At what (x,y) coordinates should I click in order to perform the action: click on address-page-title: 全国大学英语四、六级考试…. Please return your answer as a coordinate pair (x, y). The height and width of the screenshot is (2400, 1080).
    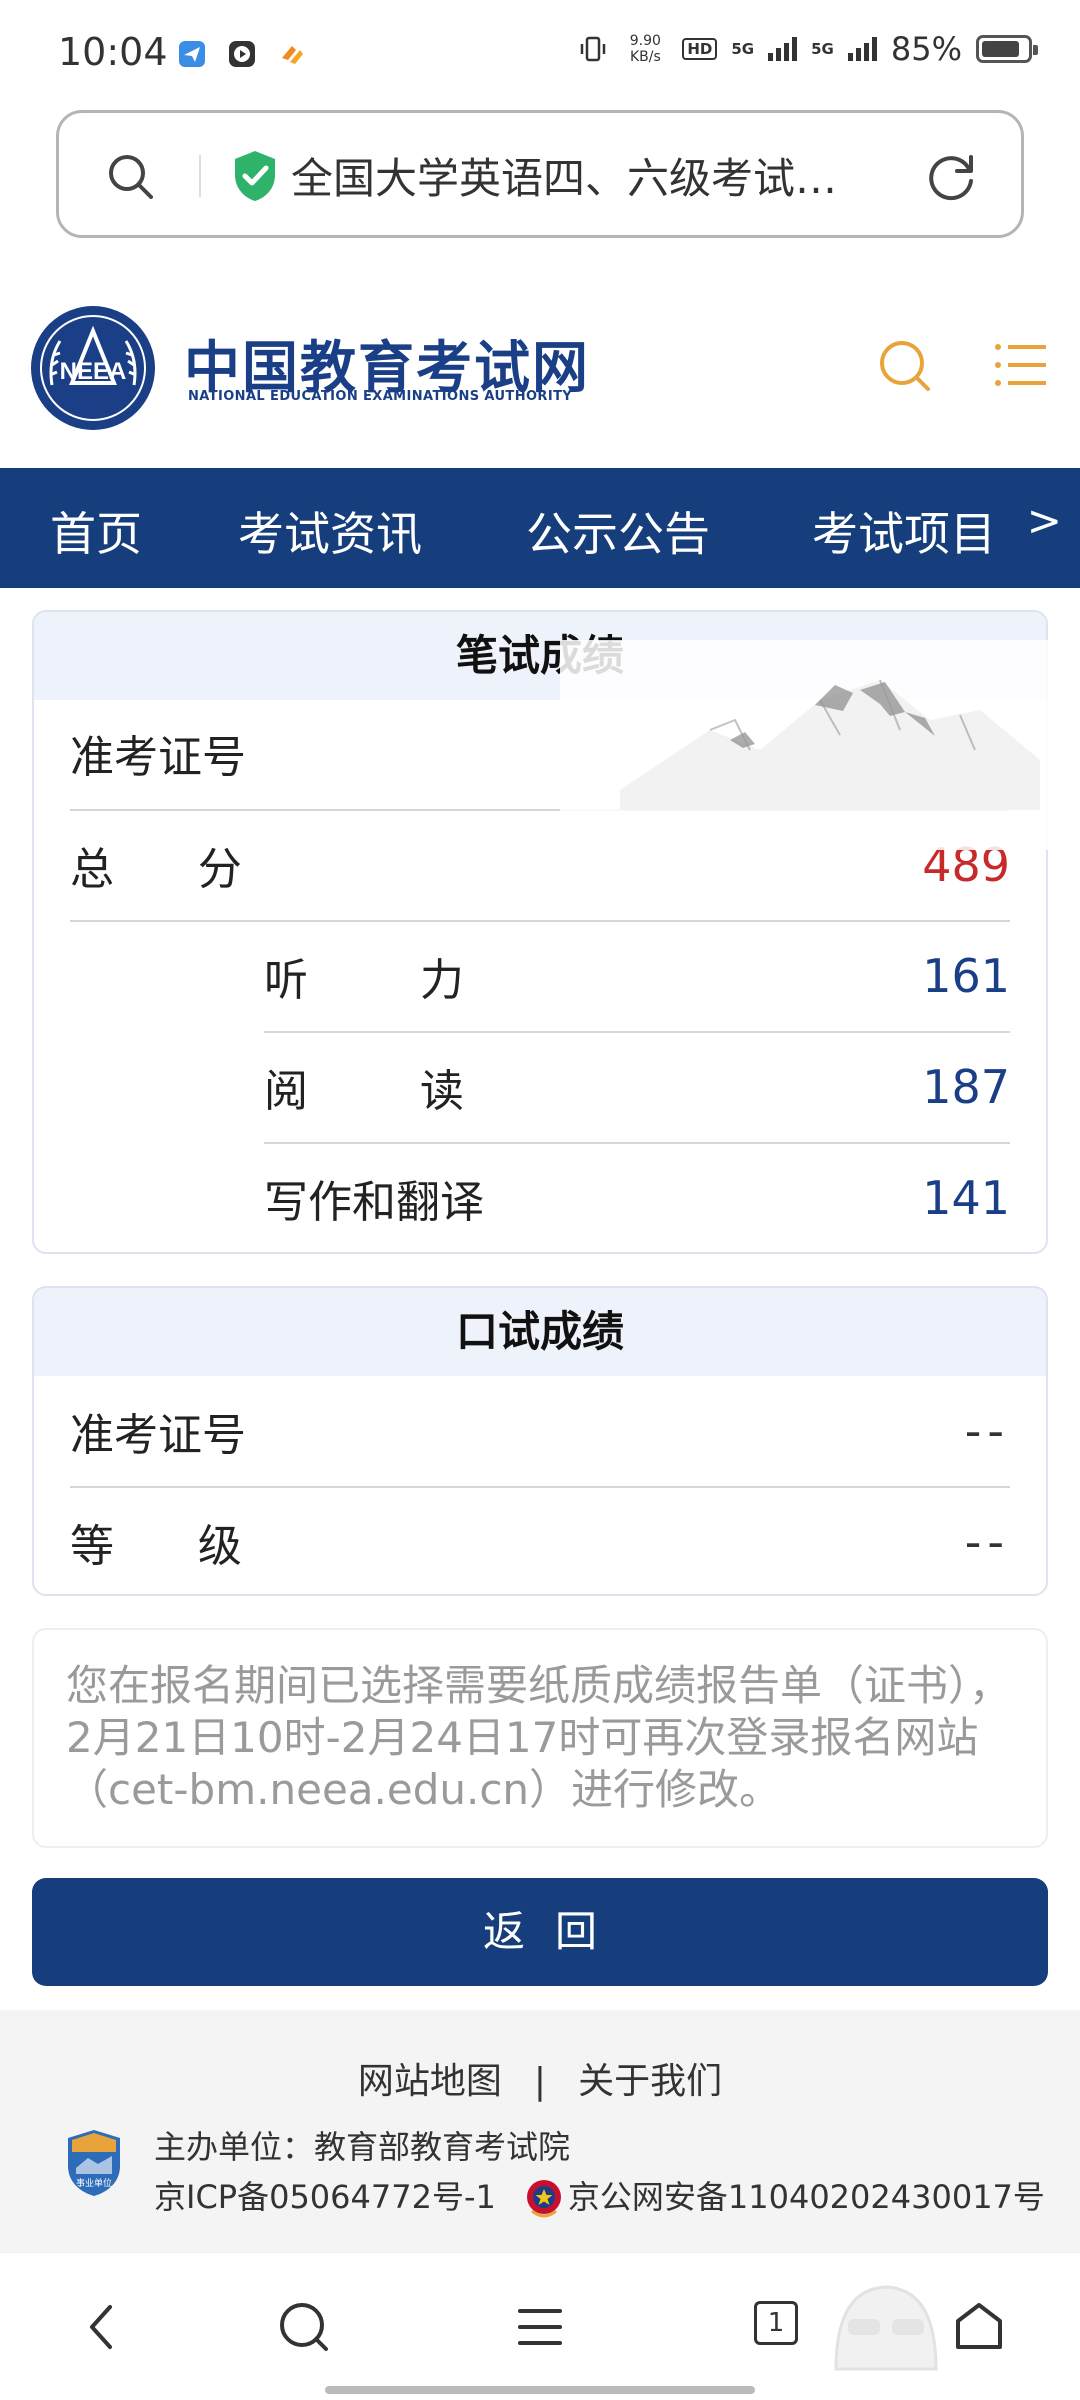
    Looking at the image, I should click on (591, 175).